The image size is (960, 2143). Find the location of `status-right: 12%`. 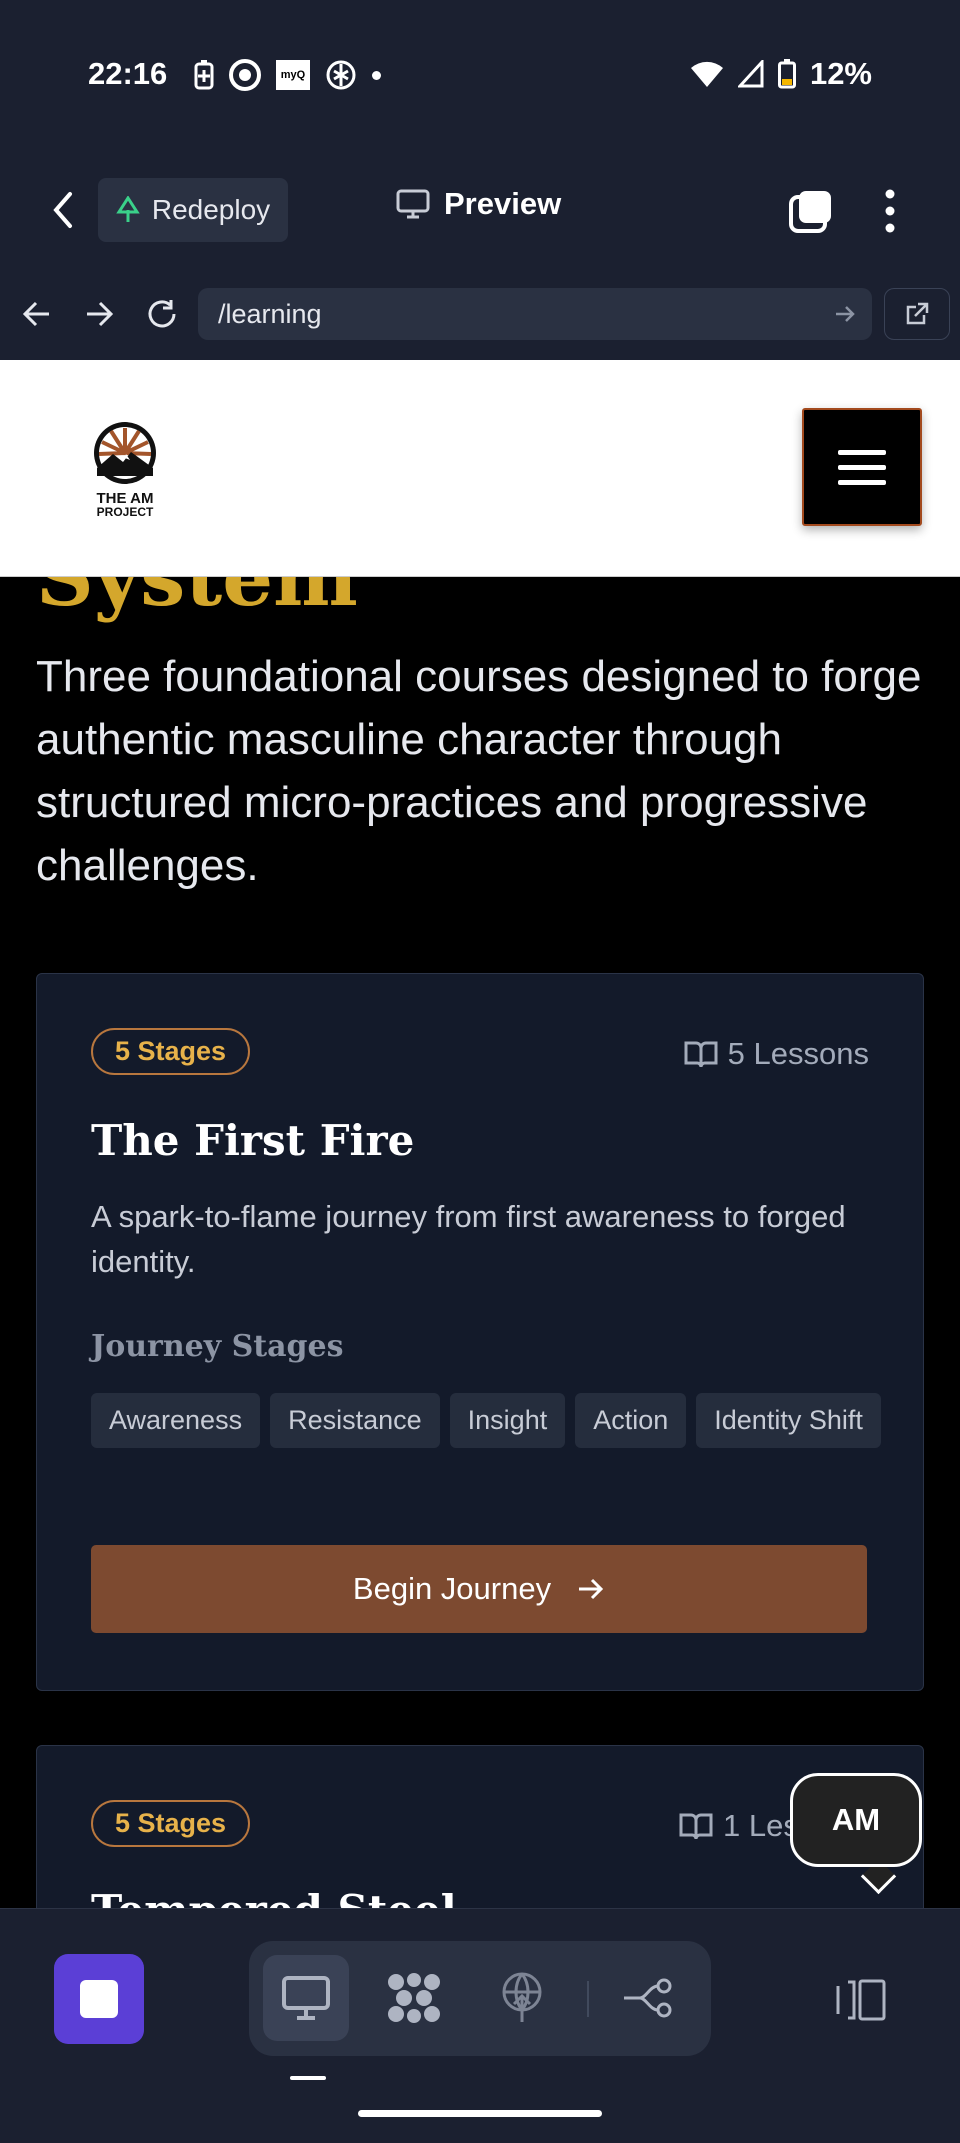

status-right: 12% is located at coordinates (781, 74).